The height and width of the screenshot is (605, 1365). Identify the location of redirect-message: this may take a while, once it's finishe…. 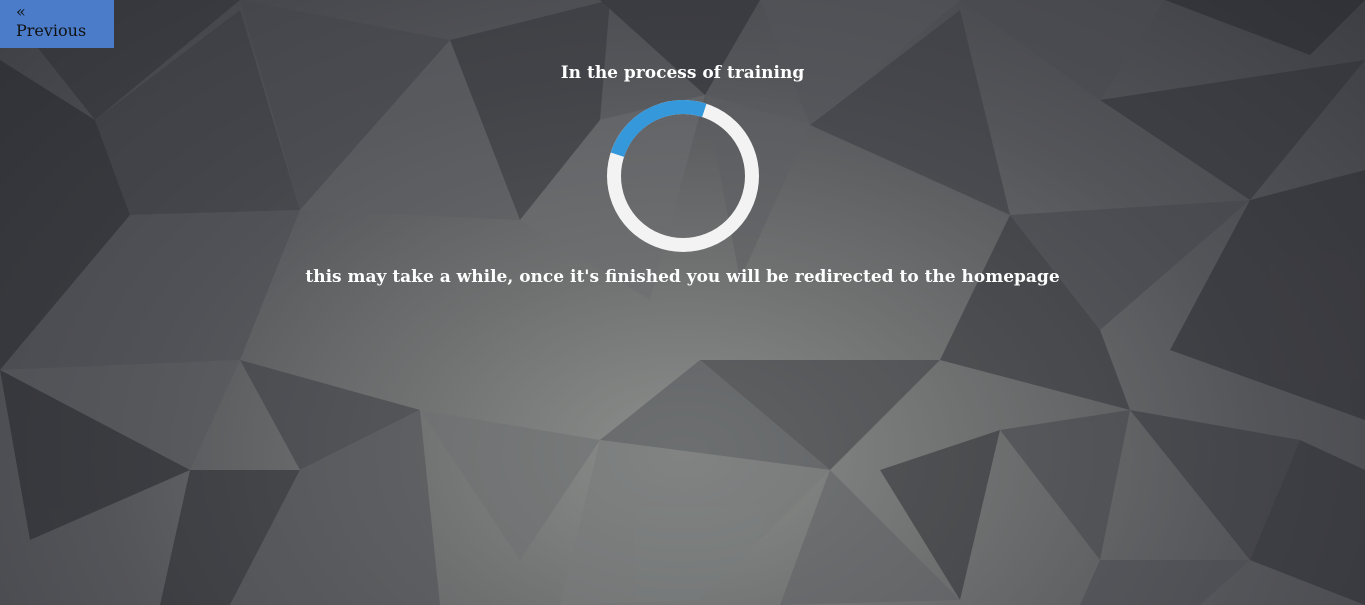
(682, 277).